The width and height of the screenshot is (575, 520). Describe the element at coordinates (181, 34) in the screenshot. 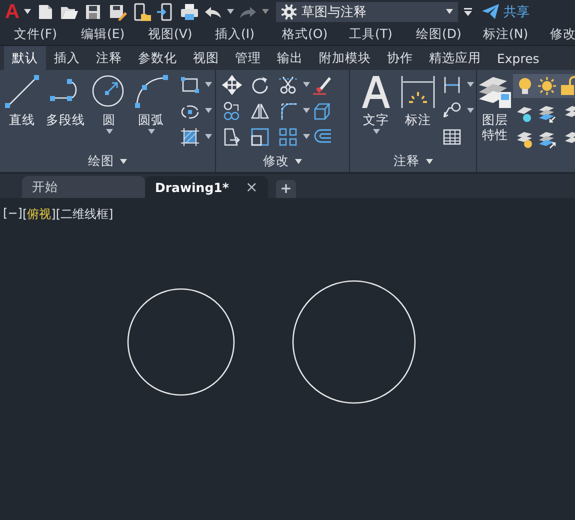

I see `menu-item: 视图(V)` at that location.